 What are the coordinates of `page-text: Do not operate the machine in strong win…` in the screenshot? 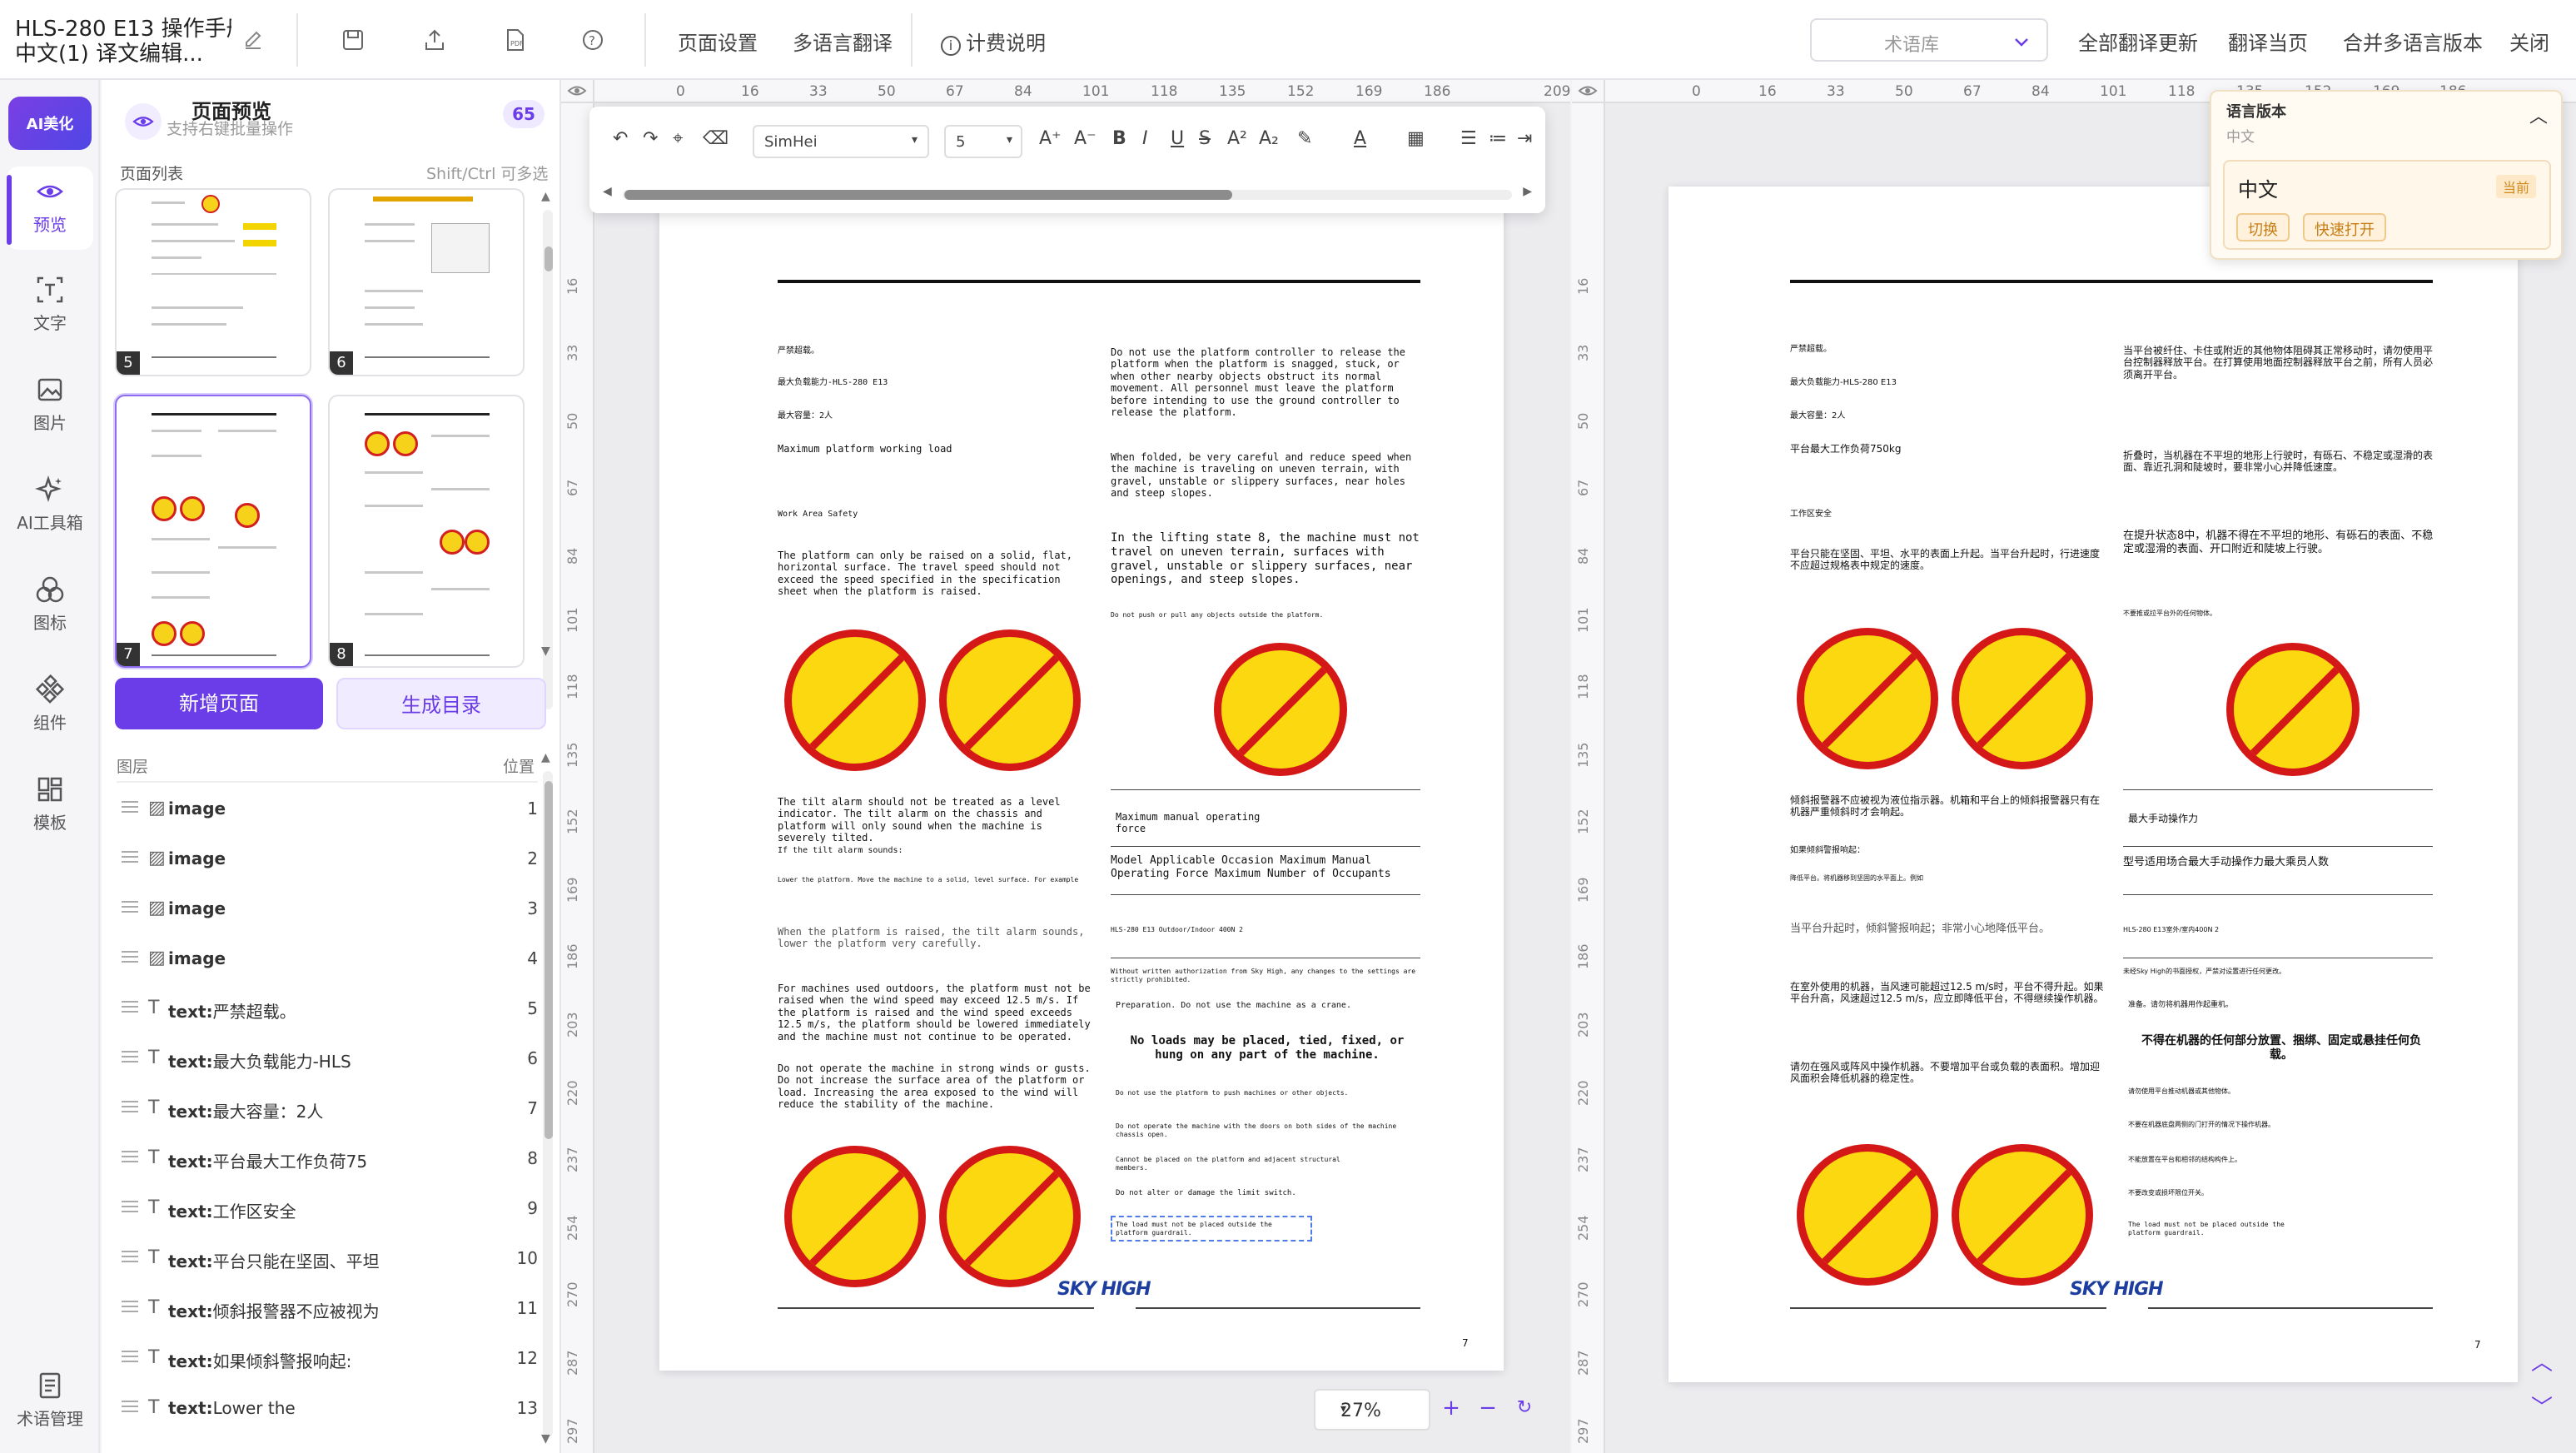 It's located at (936, 1087).